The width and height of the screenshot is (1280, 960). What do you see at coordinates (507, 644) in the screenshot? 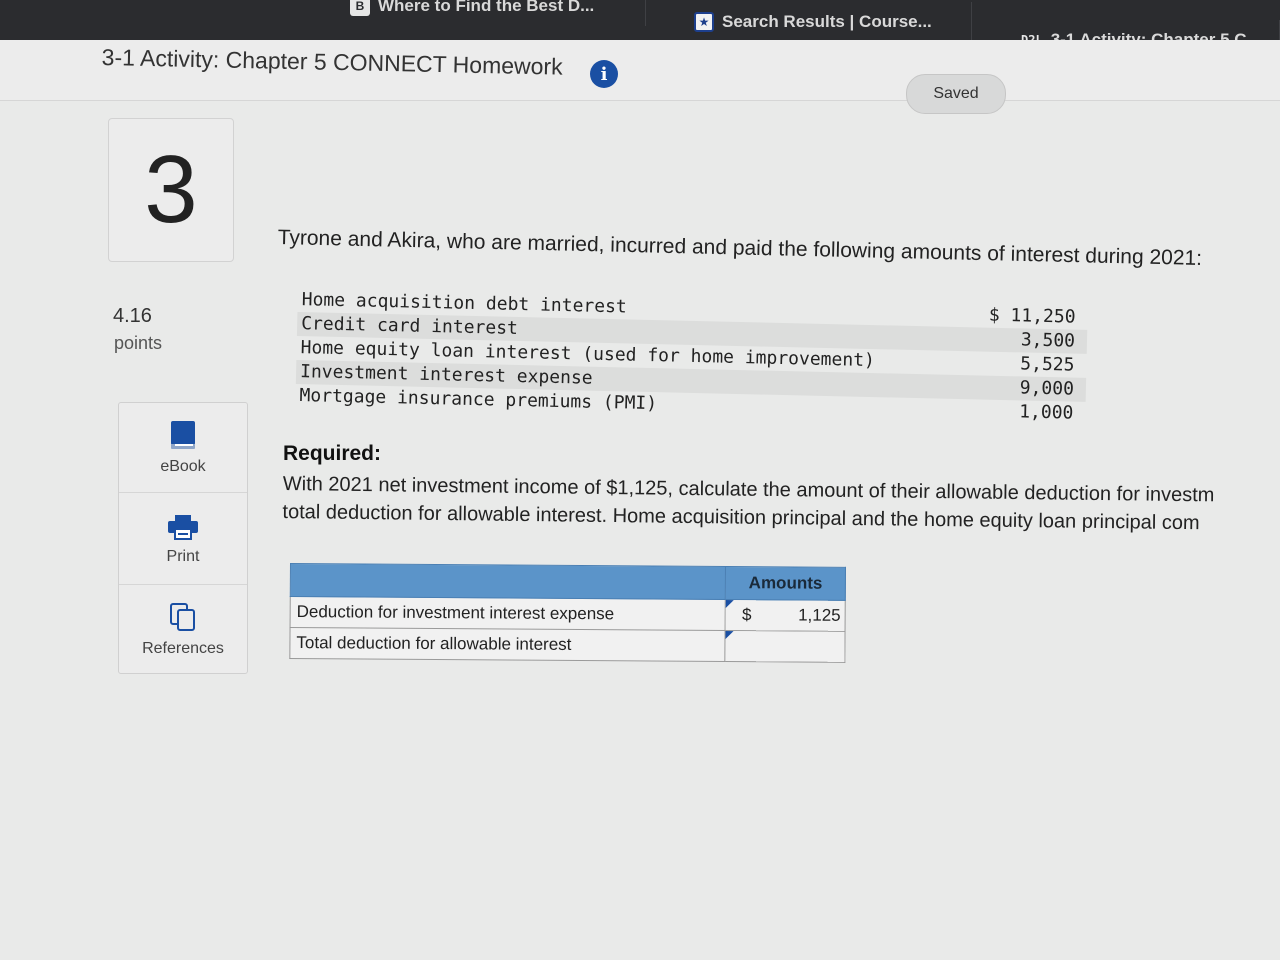
I see `answer-row-label: Total deduction for allowable interest` at bounding box center [507, 644].